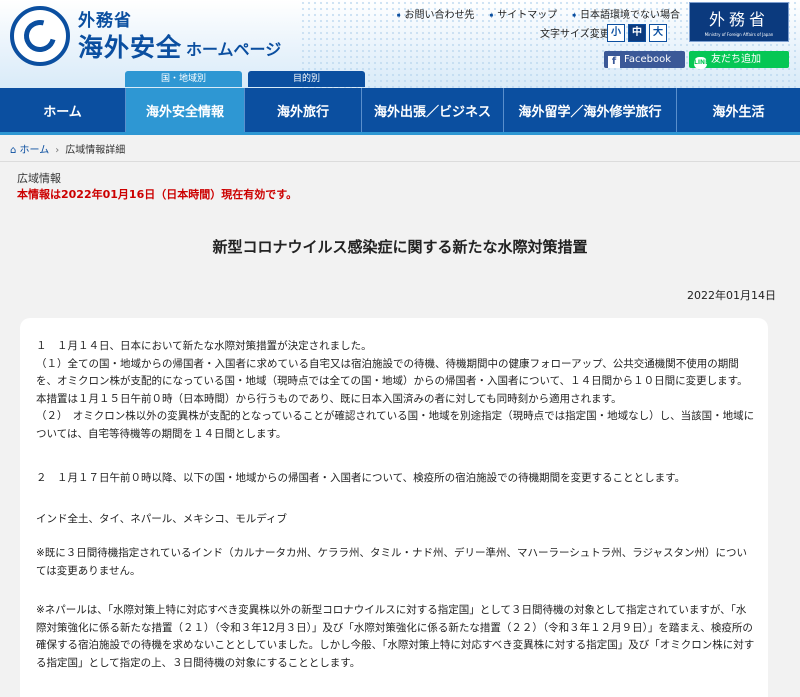  Describe the element at coordinates (15, 150) in the screenshot. I see `home-icon: ⌂` at that location.